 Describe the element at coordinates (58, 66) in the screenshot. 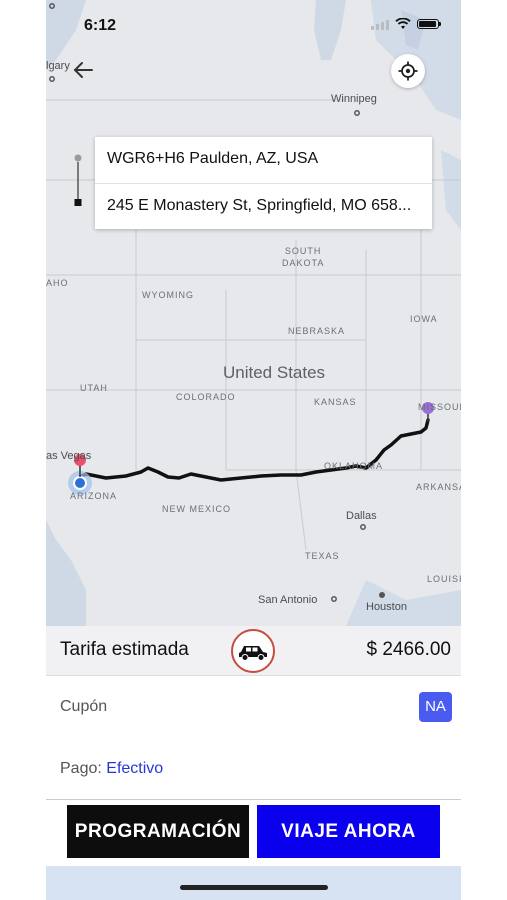

I see `map-city-calgary: lgary` at that location.